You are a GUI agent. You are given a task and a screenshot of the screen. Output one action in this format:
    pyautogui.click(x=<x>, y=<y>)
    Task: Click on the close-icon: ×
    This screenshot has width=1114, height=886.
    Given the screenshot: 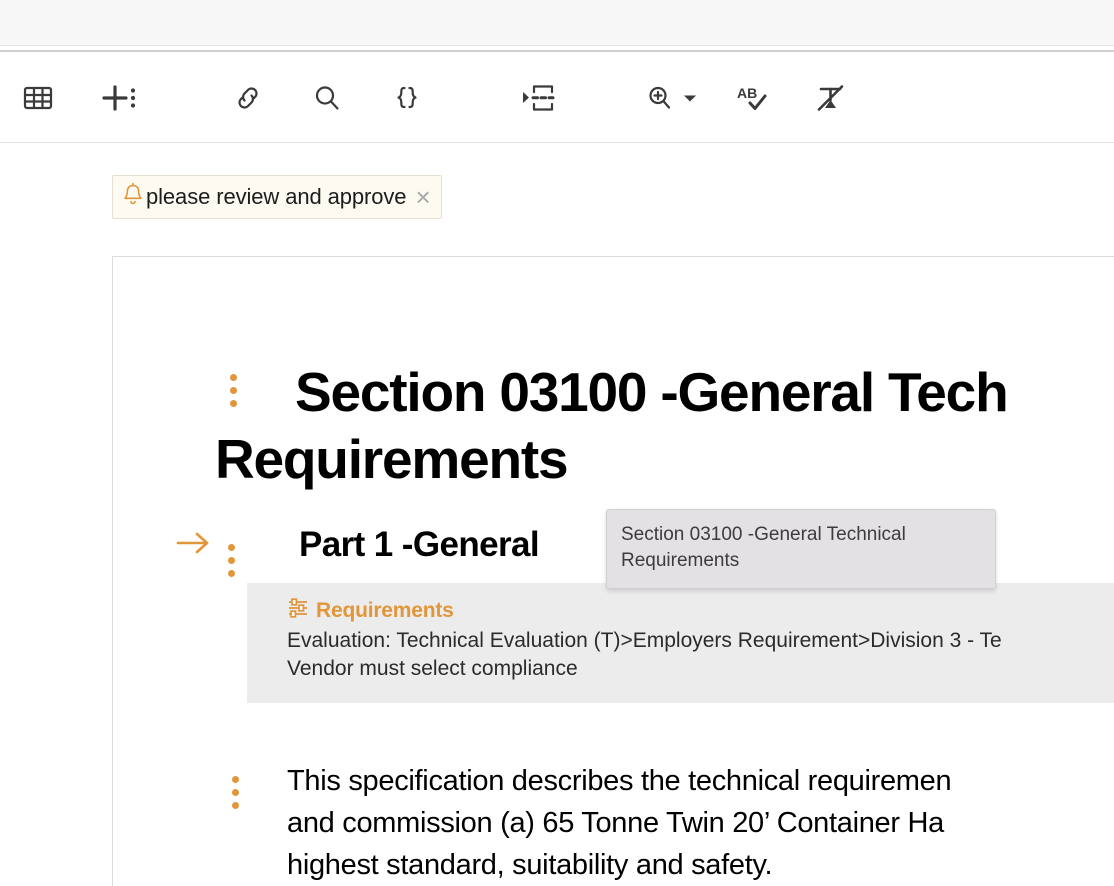 What is the action you would take?
    pyautogui.click(x=422, y=197)
    